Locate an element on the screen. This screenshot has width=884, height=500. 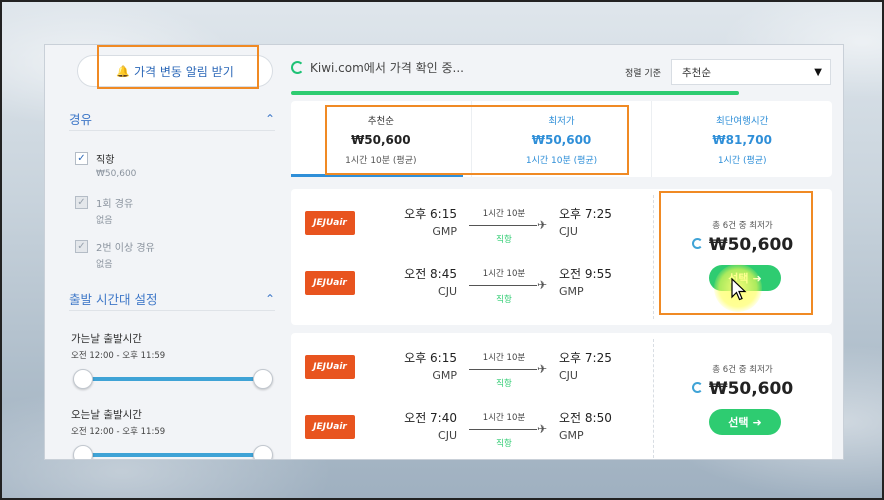
arrival-time: 오전 9:55 is located at coordinates (585, 274).